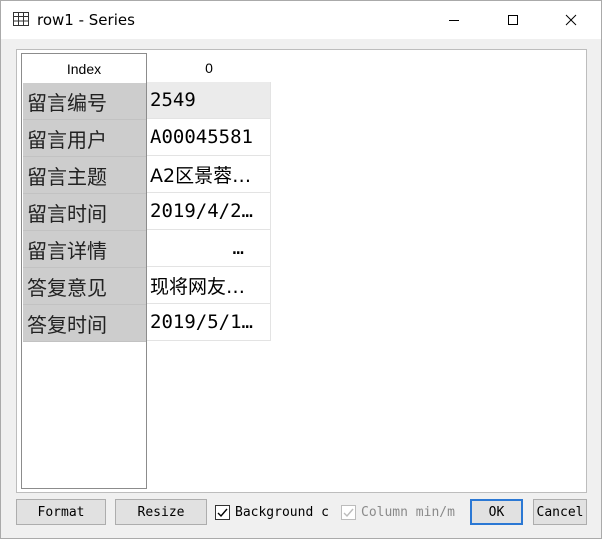  What do you see at coordinates (84, 286) in the screenshot?
I see `row-label: 答复意见` at bounding box center [84, 286].